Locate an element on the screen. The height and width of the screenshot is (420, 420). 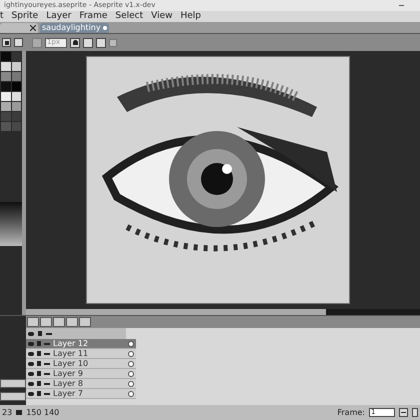
layer-row: Layer 8 is located at coordinates (81, 384).